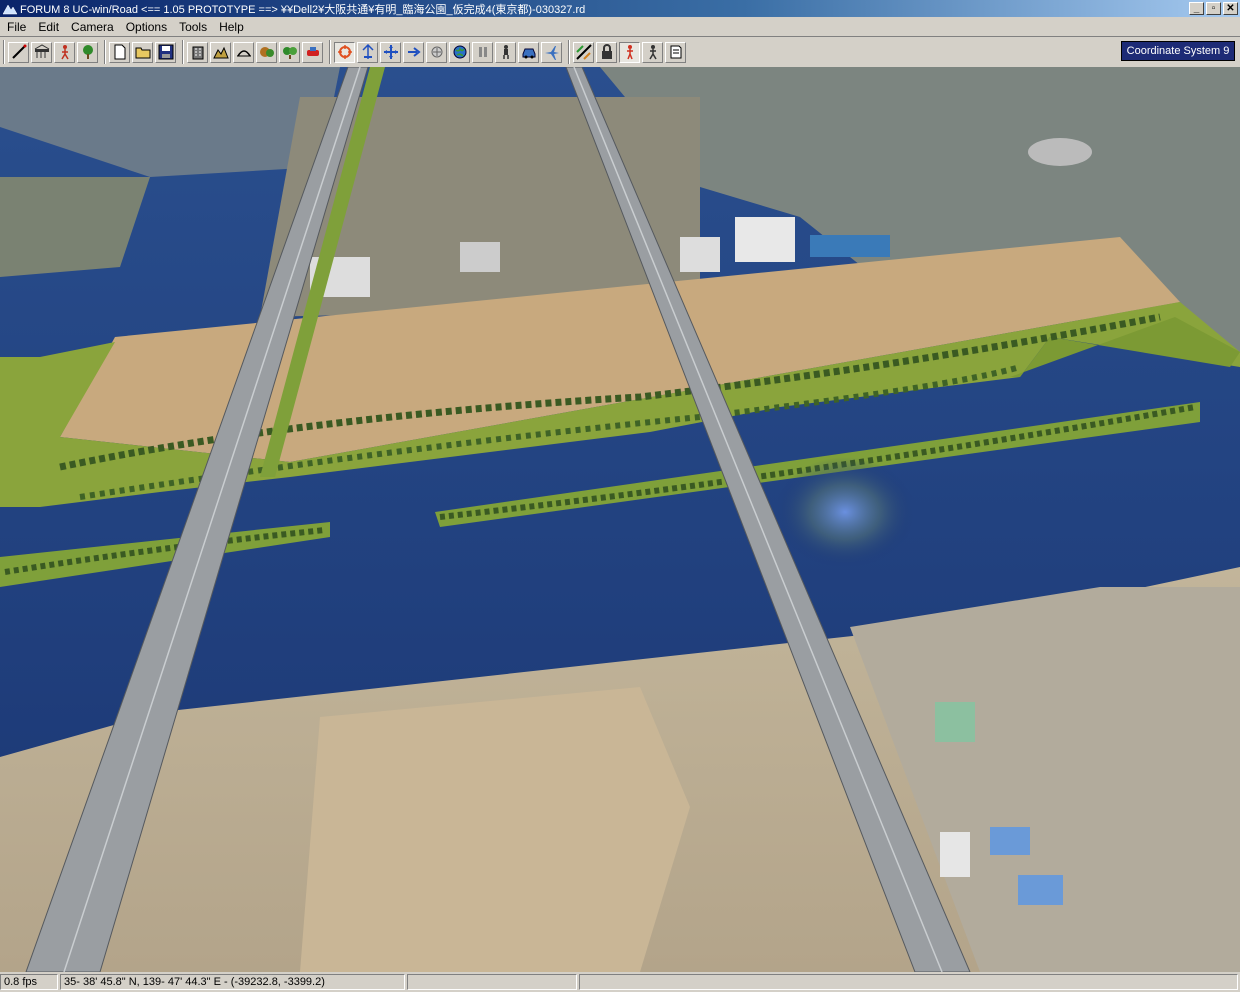 Image resolution: width=1240 pixels, height=992 pixels. I want to click on person-icon, so click(64, 52).